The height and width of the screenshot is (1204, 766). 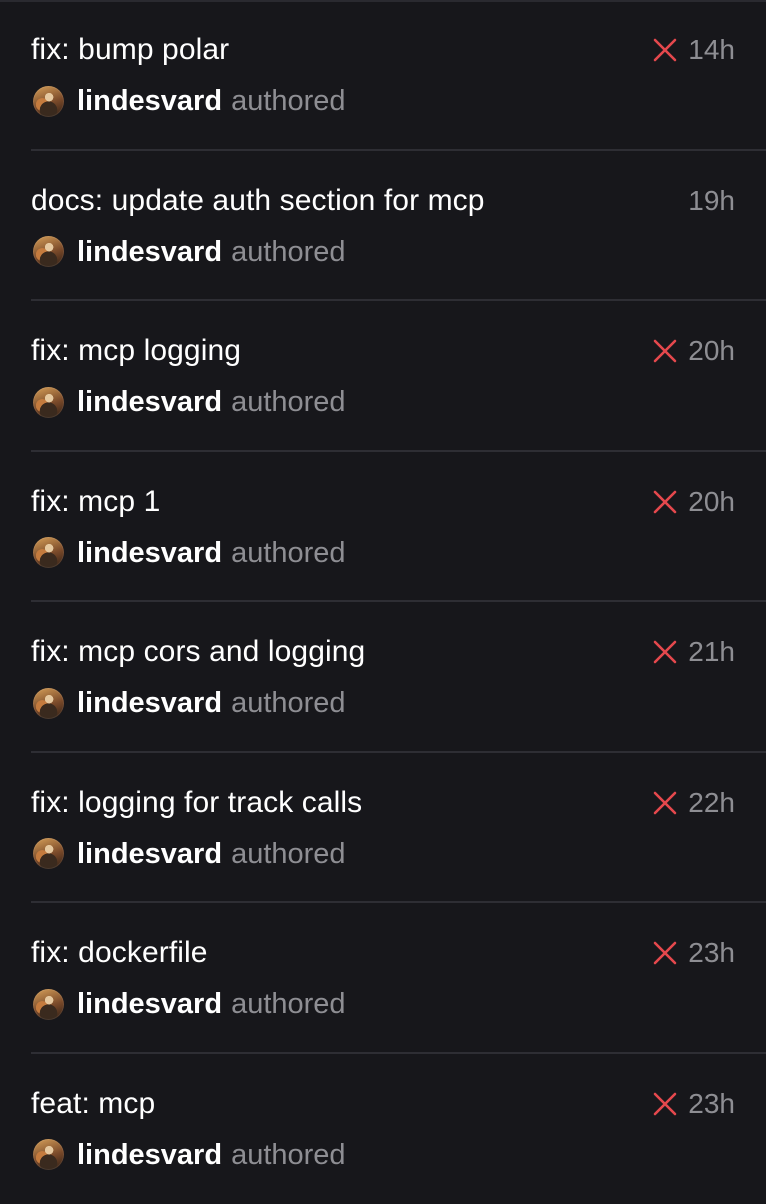 What do you see at coordinates (258, 201) in the screenshot?
I see `commit-title: docs: update auth section for mcp` at bounding box center [258, 201].